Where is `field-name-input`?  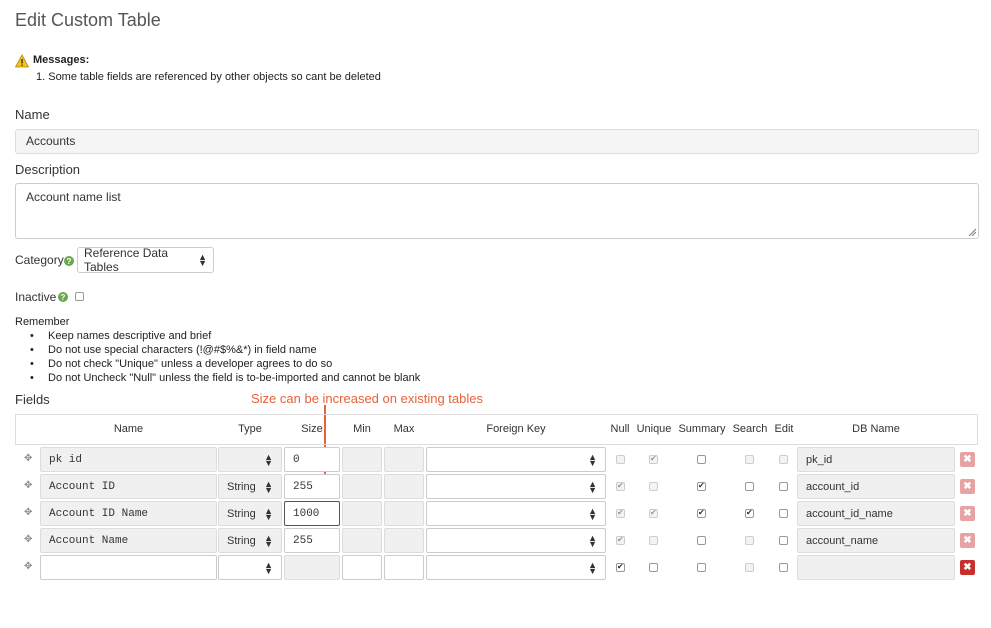 field-name-input is located at coordinates (128, 567).